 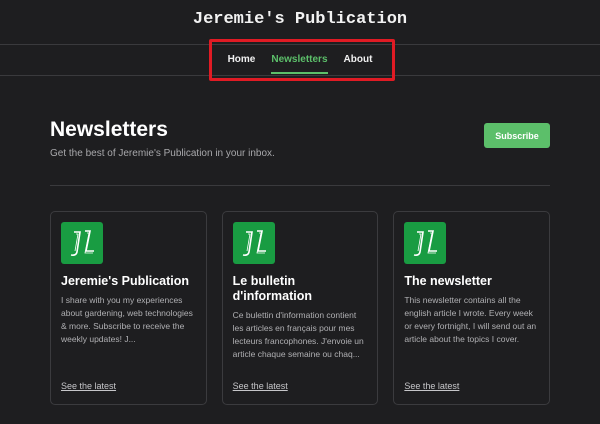 What do you see at coordinates (448, 281) in the screenshot?
I see `card-title: The newsletter` at bounding box center [448, 281].